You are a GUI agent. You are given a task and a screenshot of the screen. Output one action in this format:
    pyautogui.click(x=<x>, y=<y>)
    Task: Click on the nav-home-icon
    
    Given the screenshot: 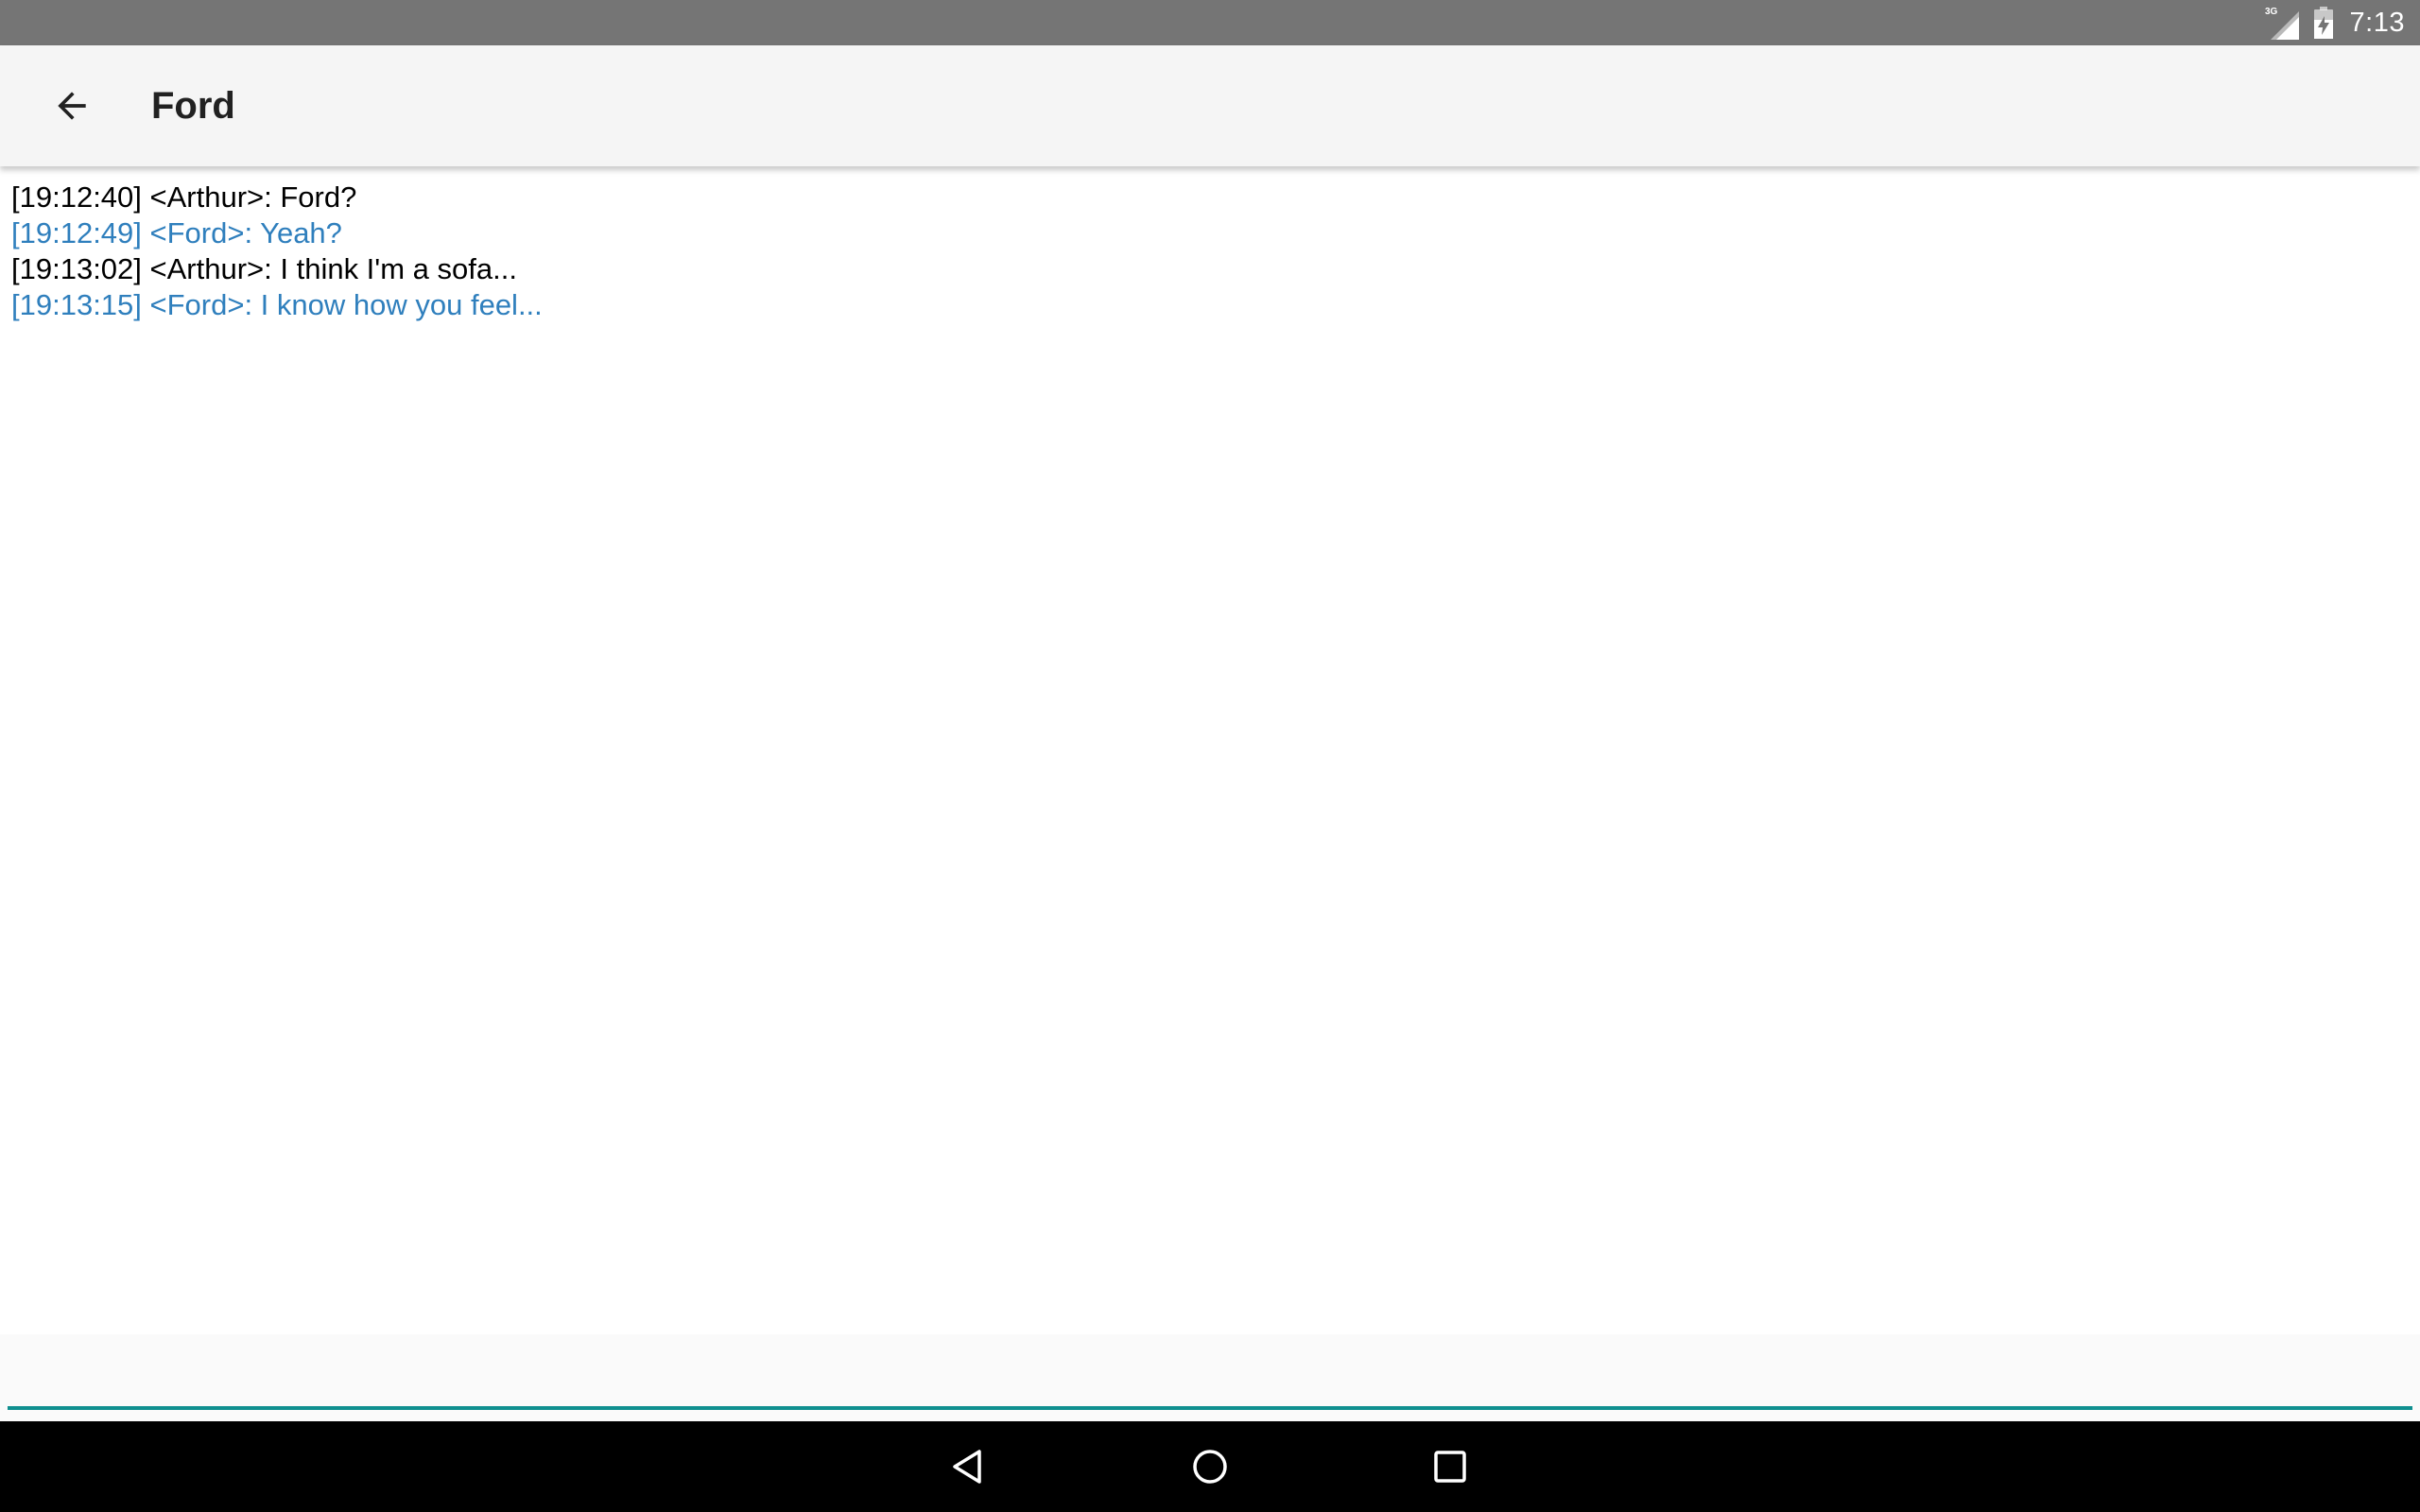 What is the action you would take?
    pyautogui.click(x=1210, y=1467)
    